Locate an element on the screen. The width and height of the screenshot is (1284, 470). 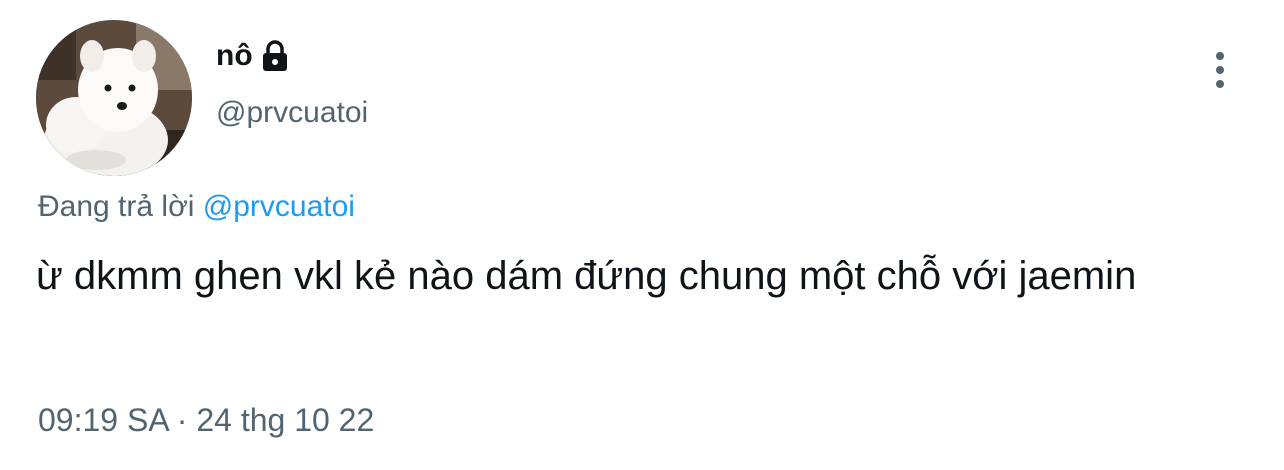
reply-mention-link: @prvcuatoi is located at coordinates (279, 206).